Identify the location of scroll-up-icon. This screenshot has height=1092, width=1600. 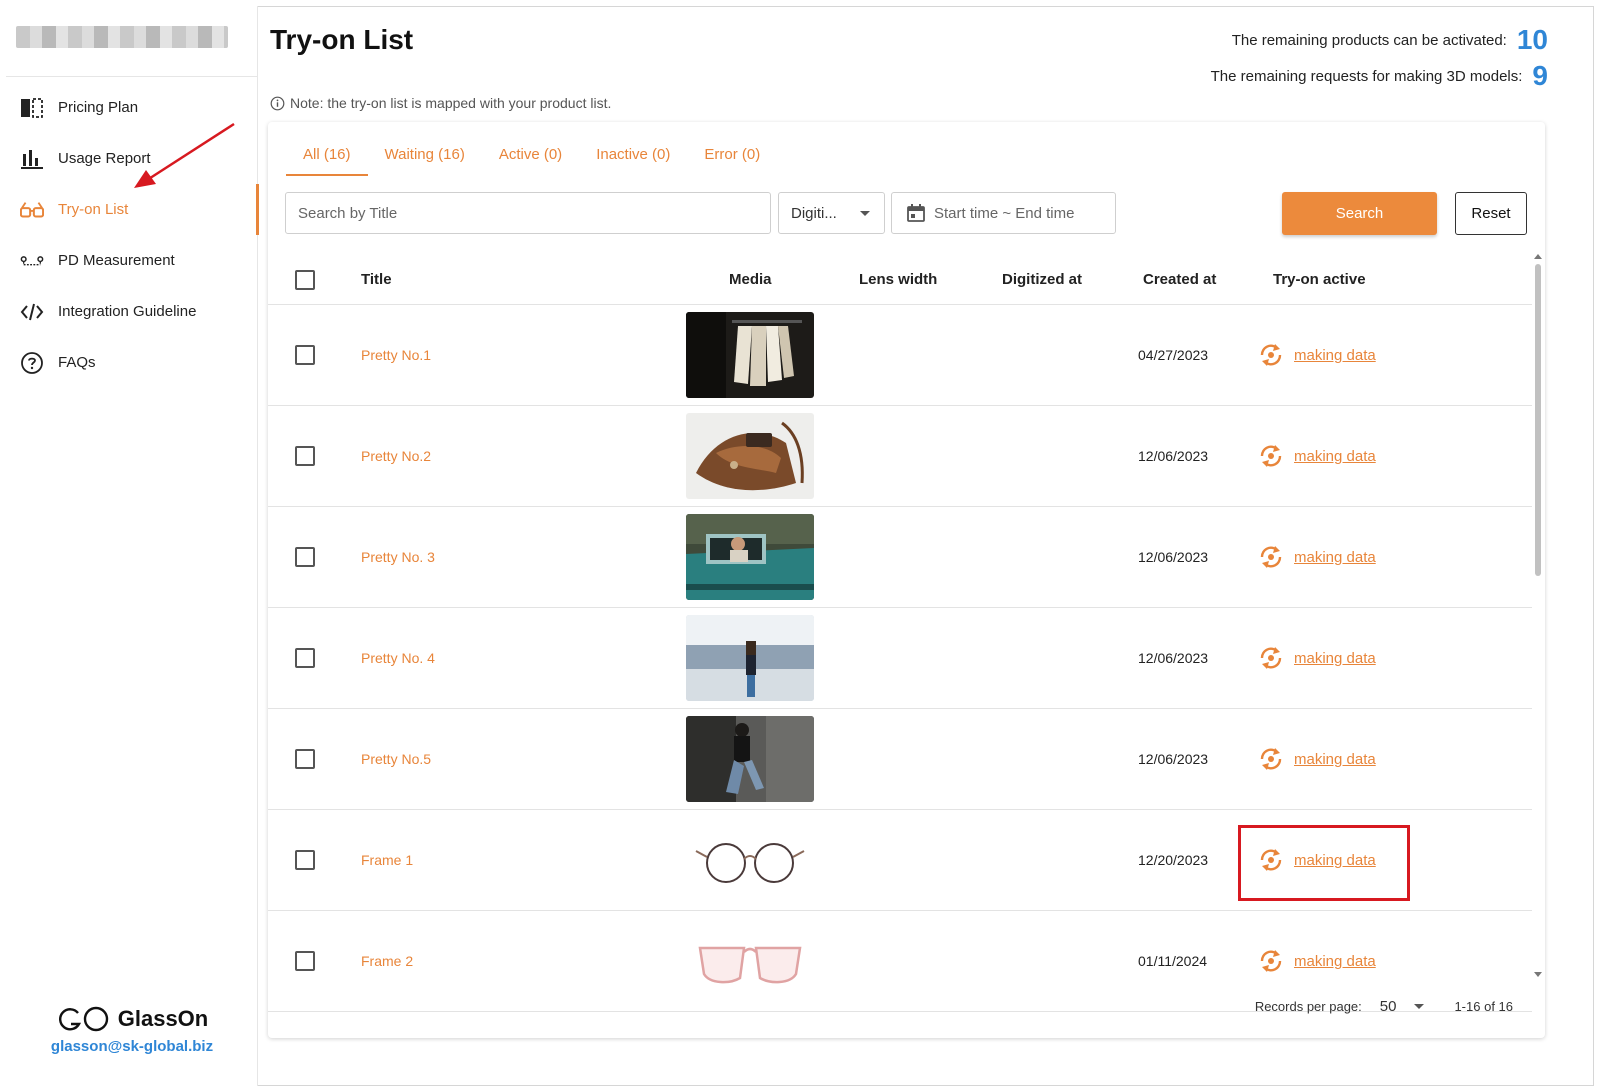
(1538, 256).